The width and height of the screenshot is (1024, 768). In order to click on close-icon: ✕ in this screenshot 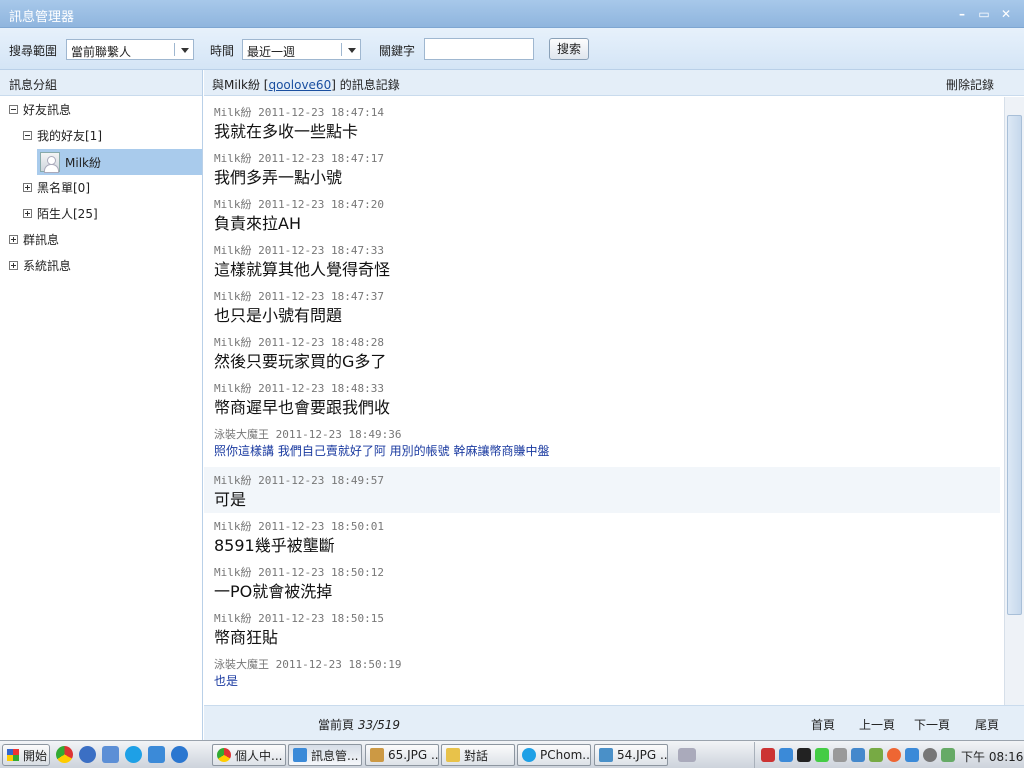, I will do `click(1006, 14)`.